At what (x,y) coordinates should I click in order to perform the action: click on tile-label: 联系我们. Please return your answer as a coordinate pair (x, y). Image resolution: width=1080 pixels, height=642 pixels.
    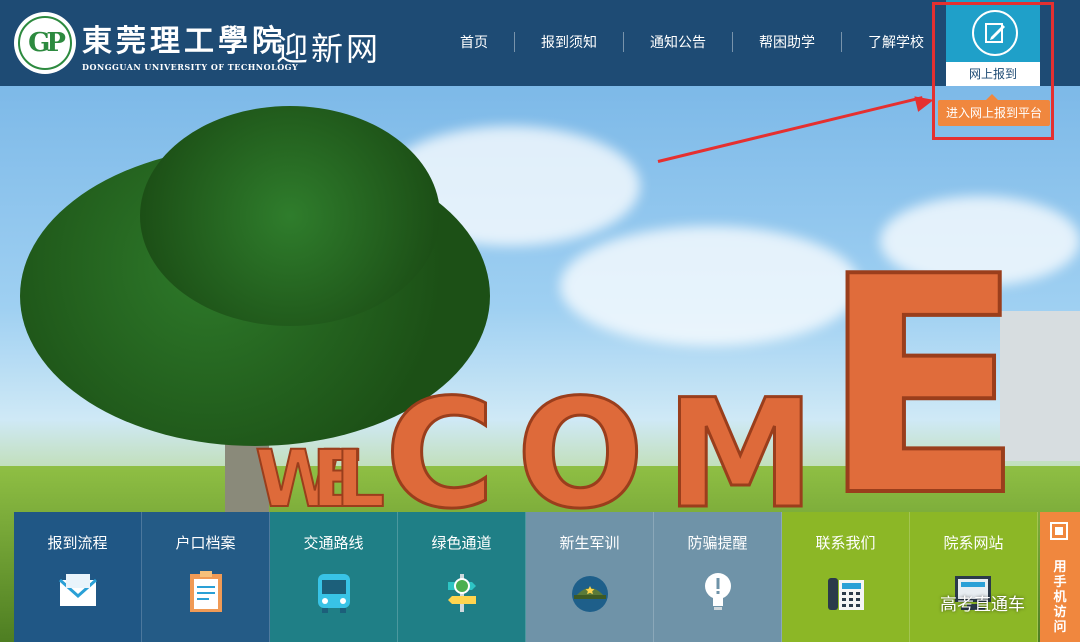
    Looking at the image, I should click on (845, 543).